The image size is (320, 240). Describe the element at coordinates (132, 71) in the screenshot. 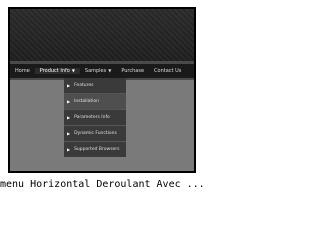

I see `menu-item-purchase: Purchase` at that location.